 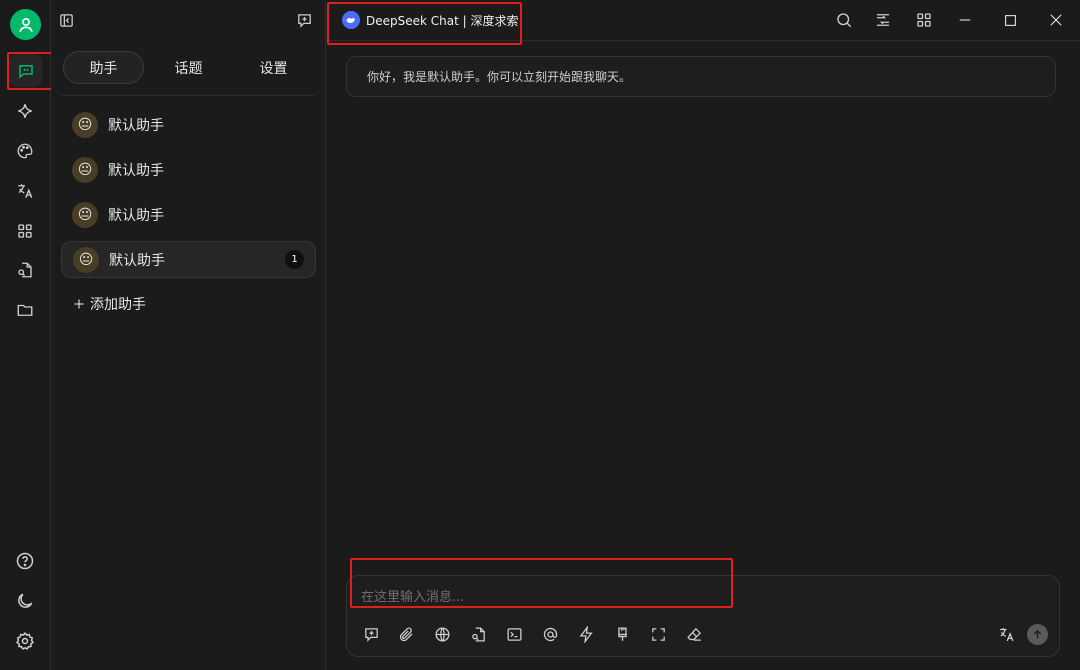 What do you see at coordinates (118, 305) in the screenshot?
I see `add-assistant-label: 添加助手` at bounding box center [118, 305].